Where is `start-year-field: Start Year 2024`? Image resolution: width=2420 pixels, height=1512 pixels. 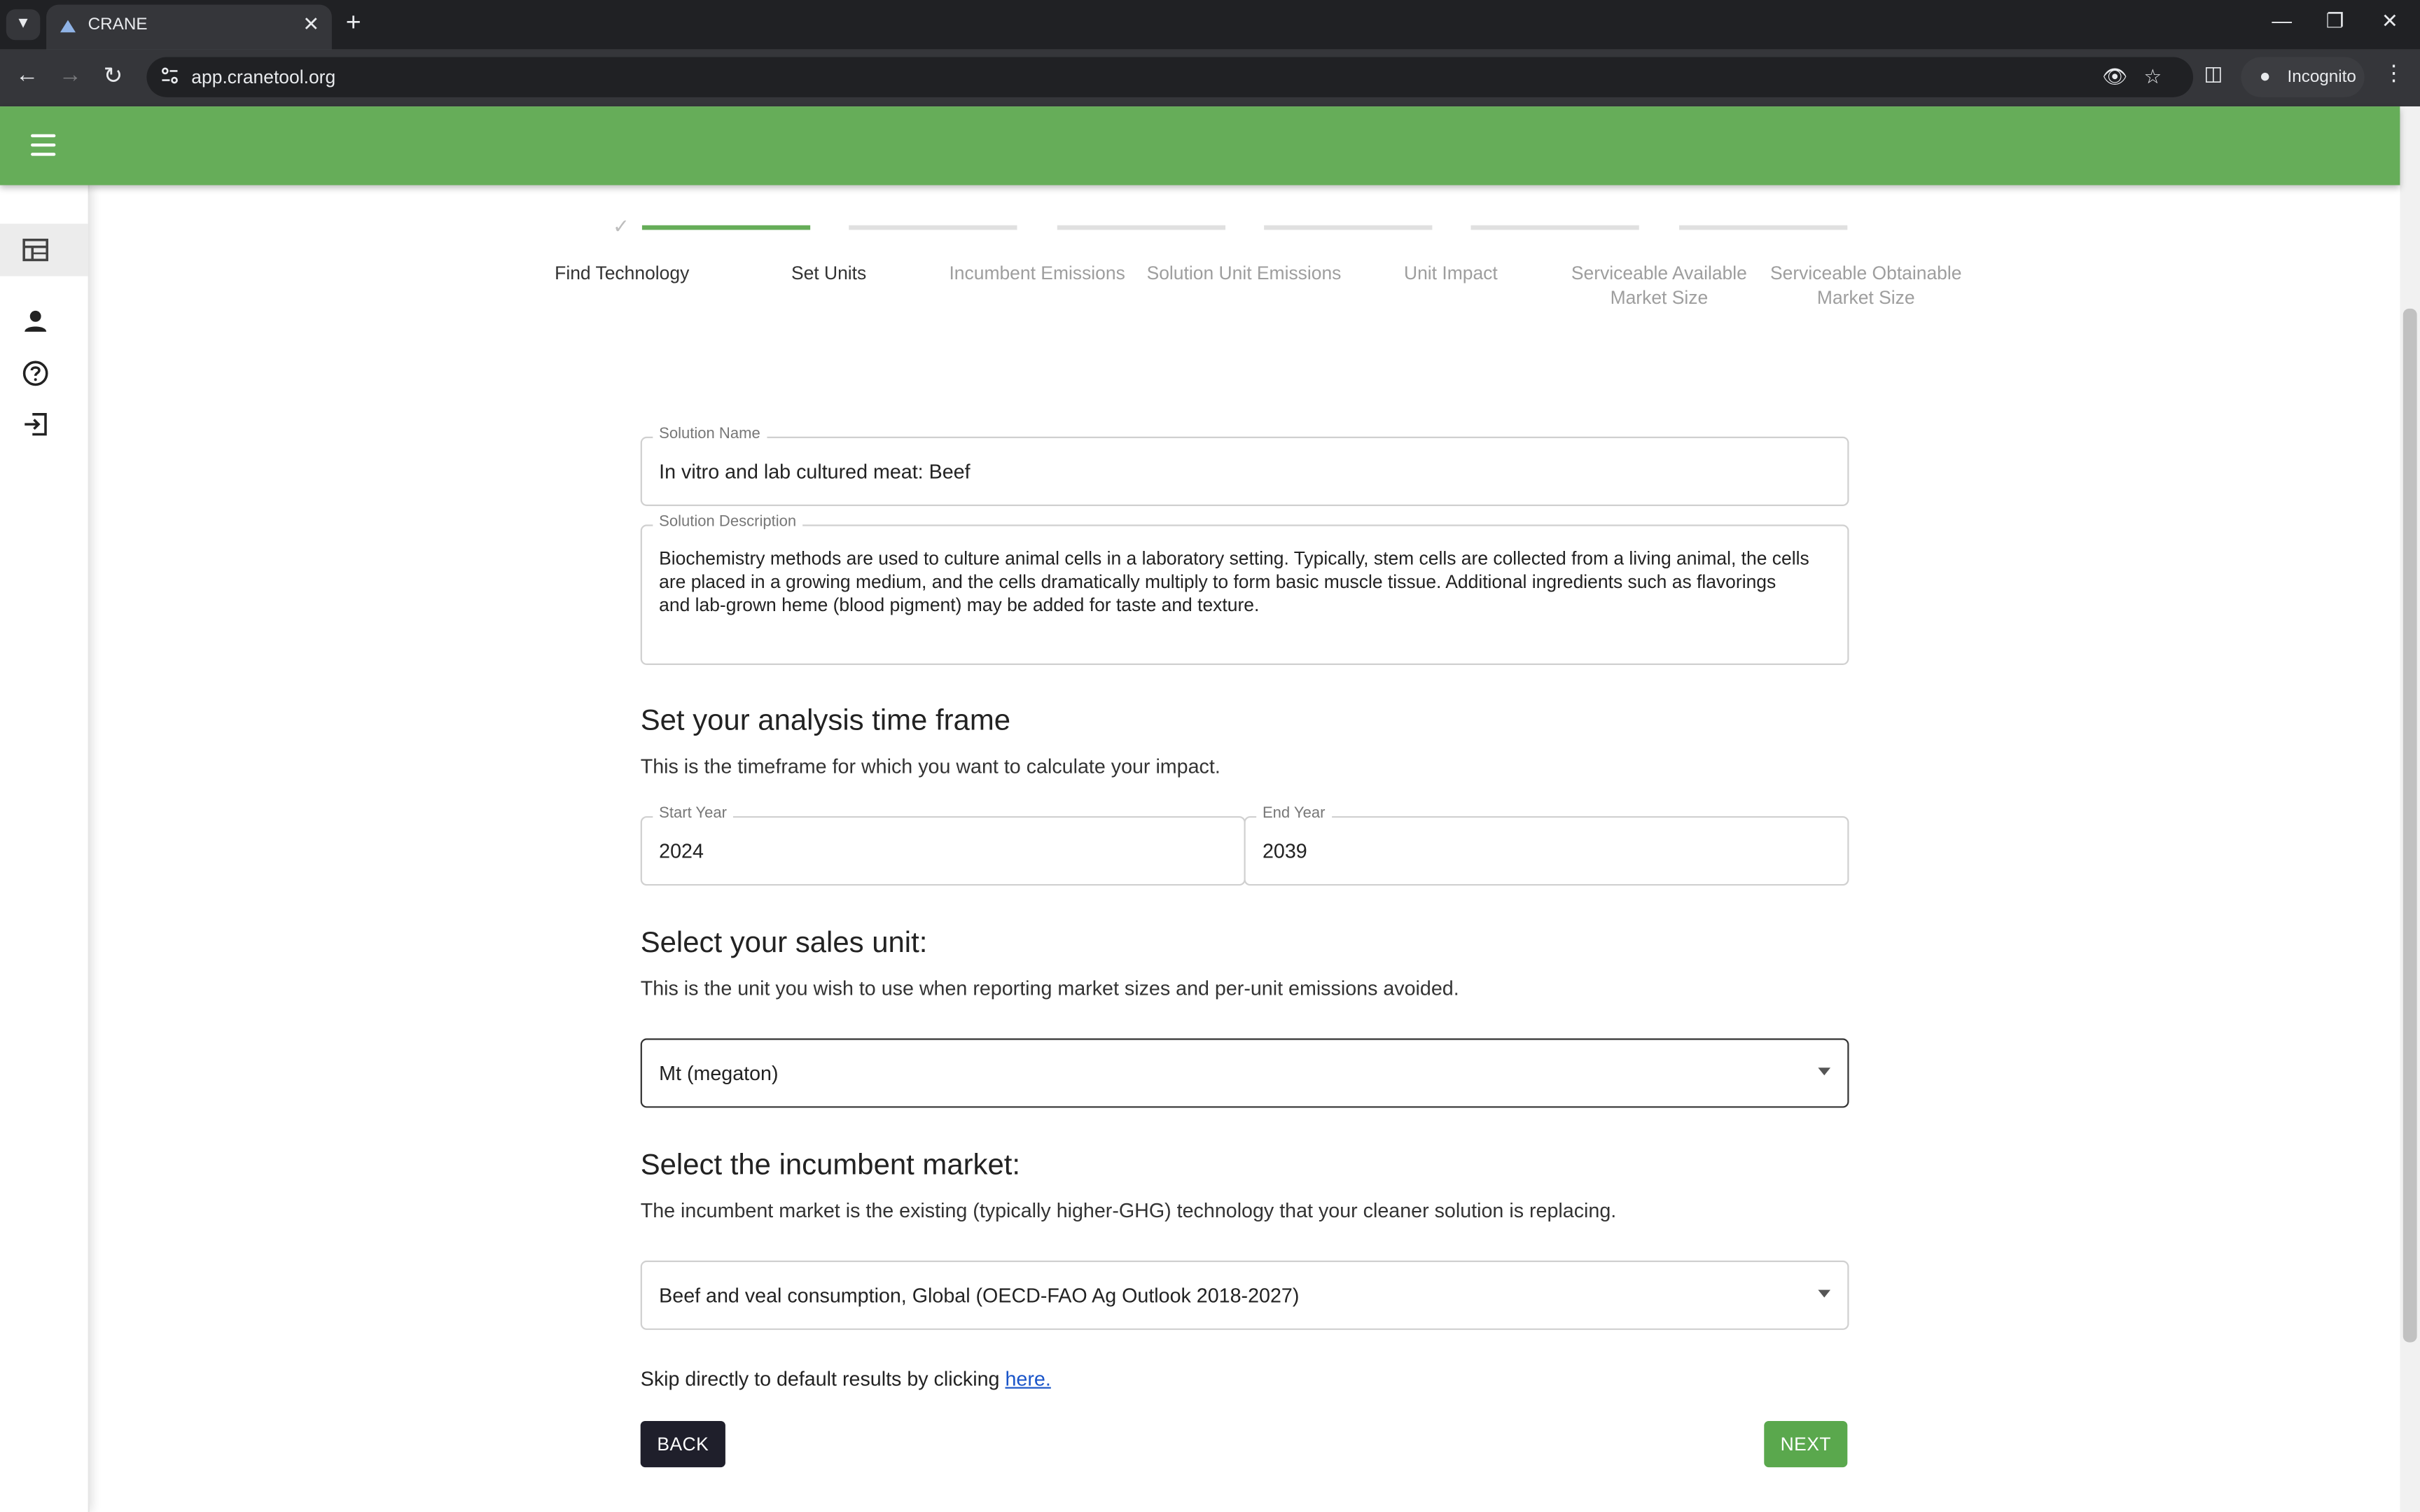 start-year-field: Start Year 2024 is located at coordinates (943, 845).